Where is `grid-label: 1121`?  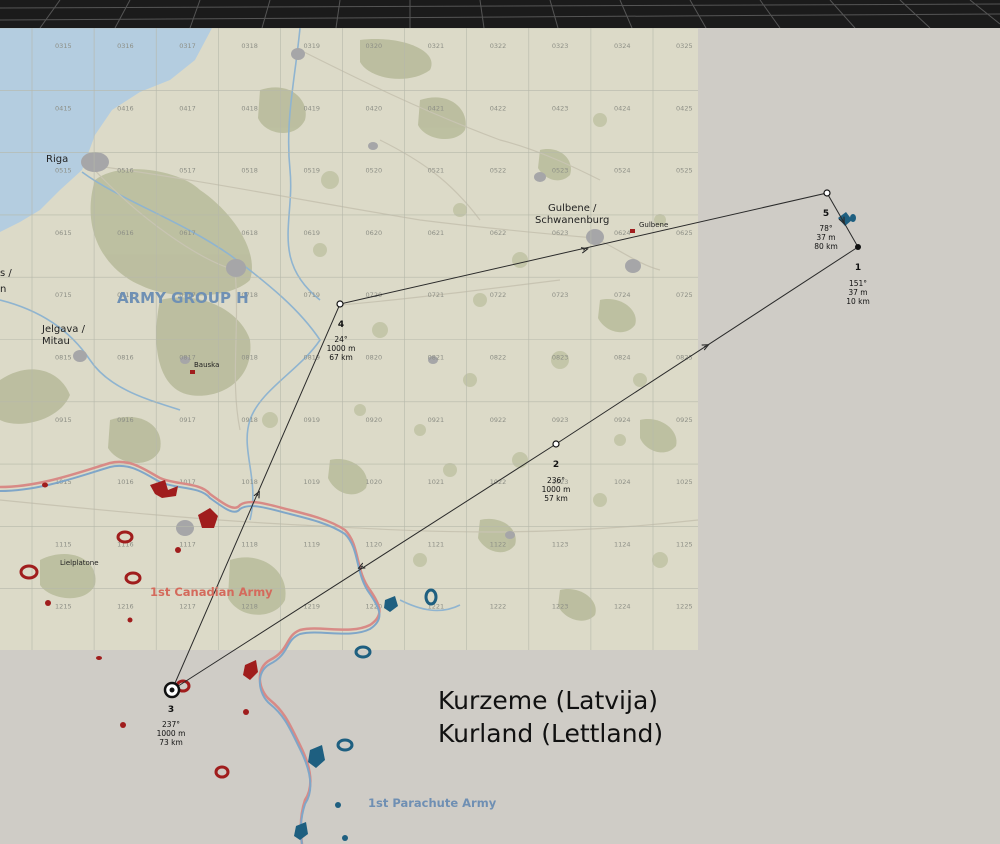 grid-label: 1121 is located at coordinates (436, 544).